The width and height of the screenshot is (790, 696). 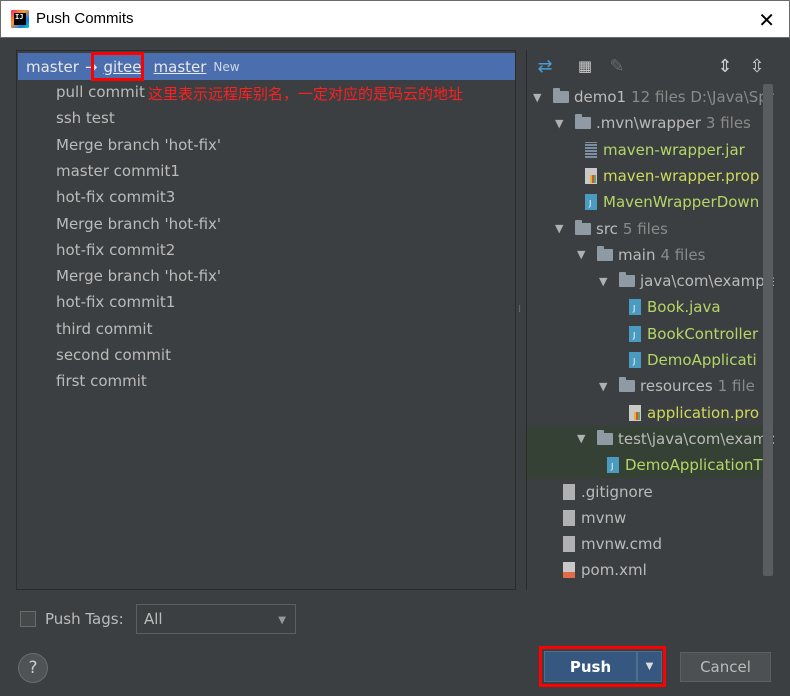 What do you see at coordinates (282, 620) in the screenshot?
I see `chevron-down-icon: ▼` at bounding box center [282, 620].